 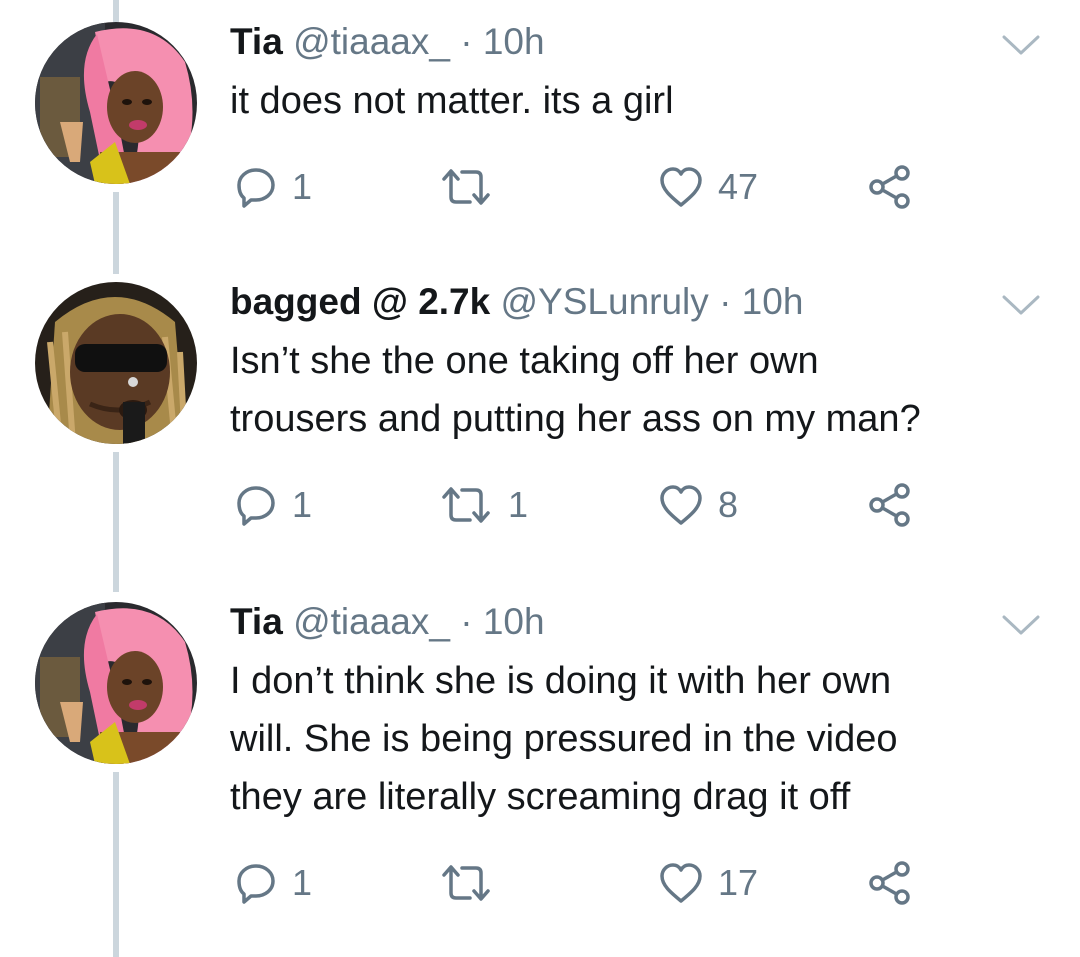 I want to click on like-count: 8, so click(x=728, y=504).